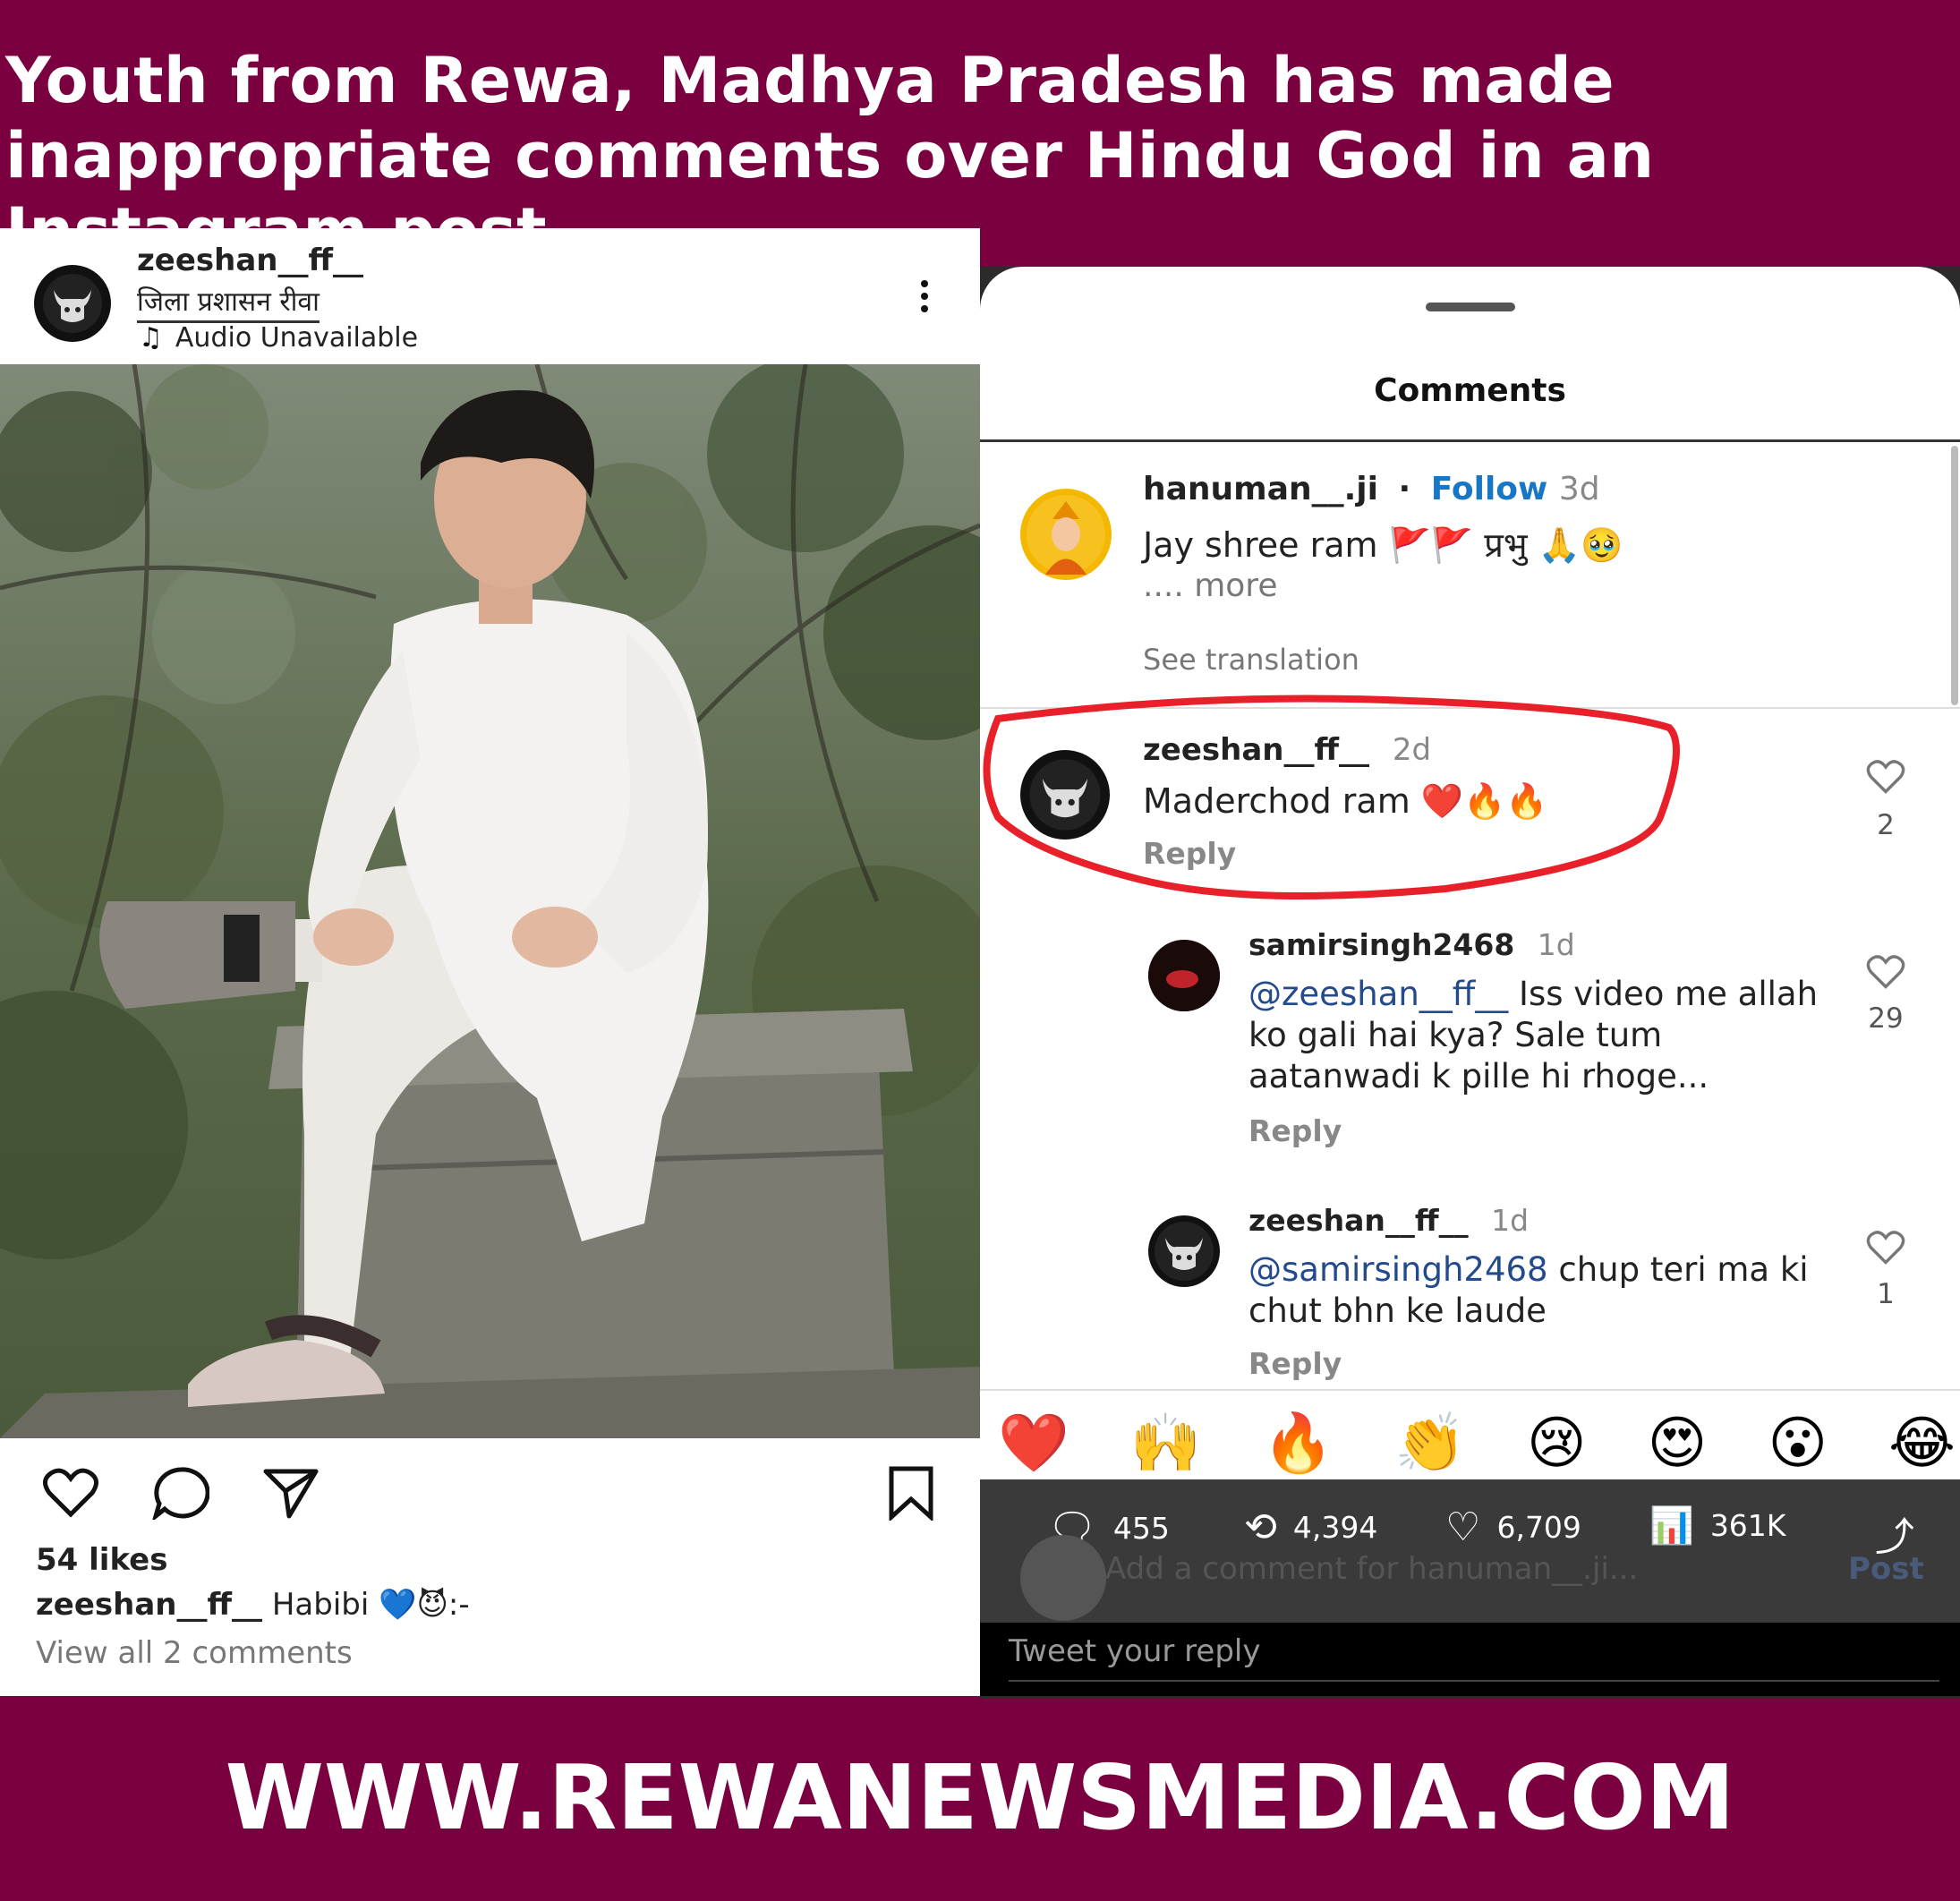  What do you see at coordinates (1579, 489) in the screenshot?
I see `comment-time: 3d` at bounding box center [1579, 489].